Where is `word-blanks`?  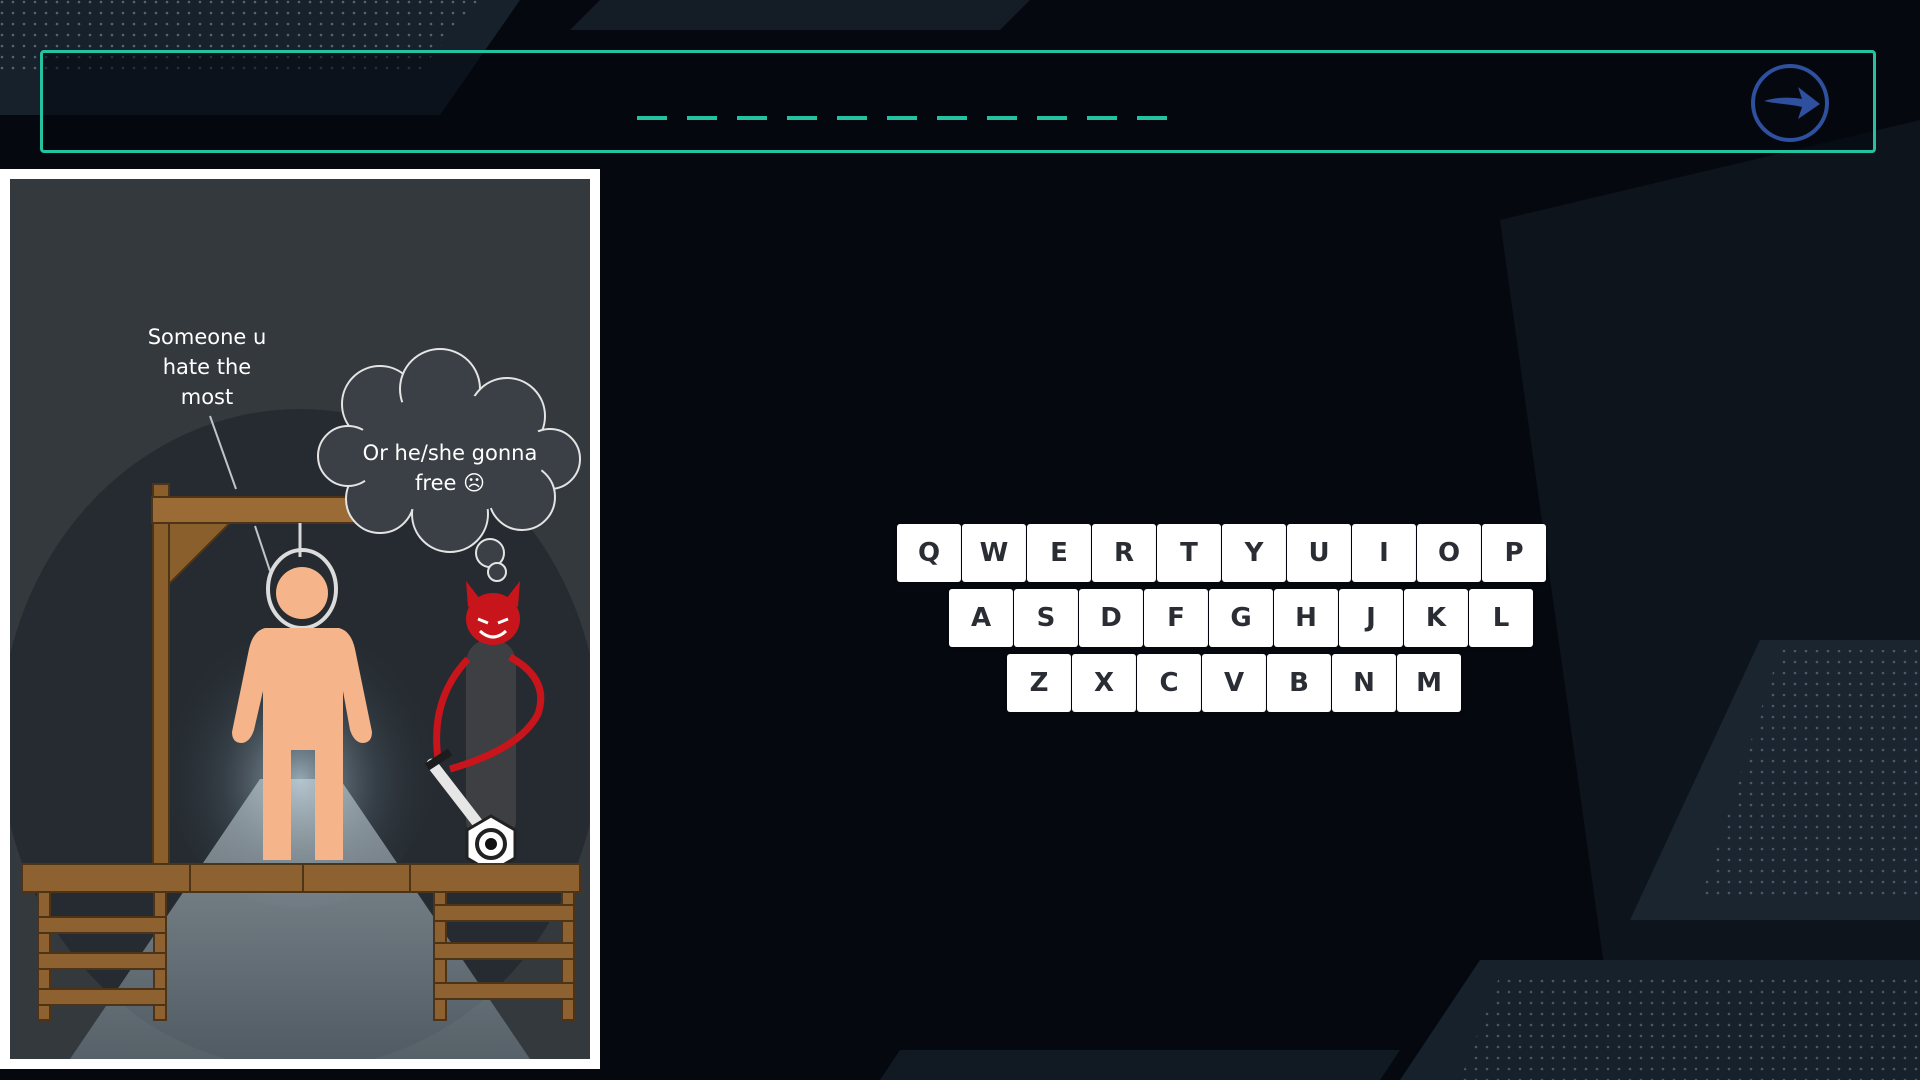
word-blanks is located at coordinates (902, 109).